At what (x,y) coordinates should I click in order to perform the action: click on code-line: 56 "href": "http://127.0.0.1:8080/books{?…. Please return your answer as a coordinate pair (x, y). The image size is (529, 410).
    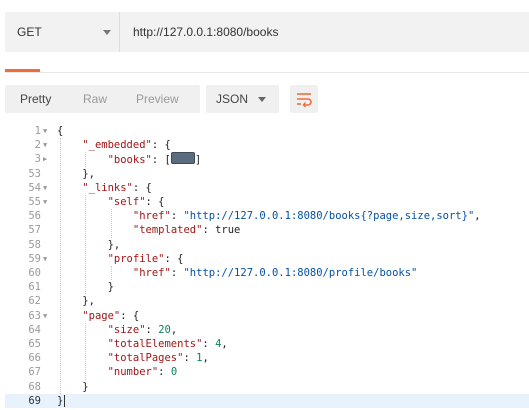
    Looking at the image, I should click on (267, 216).